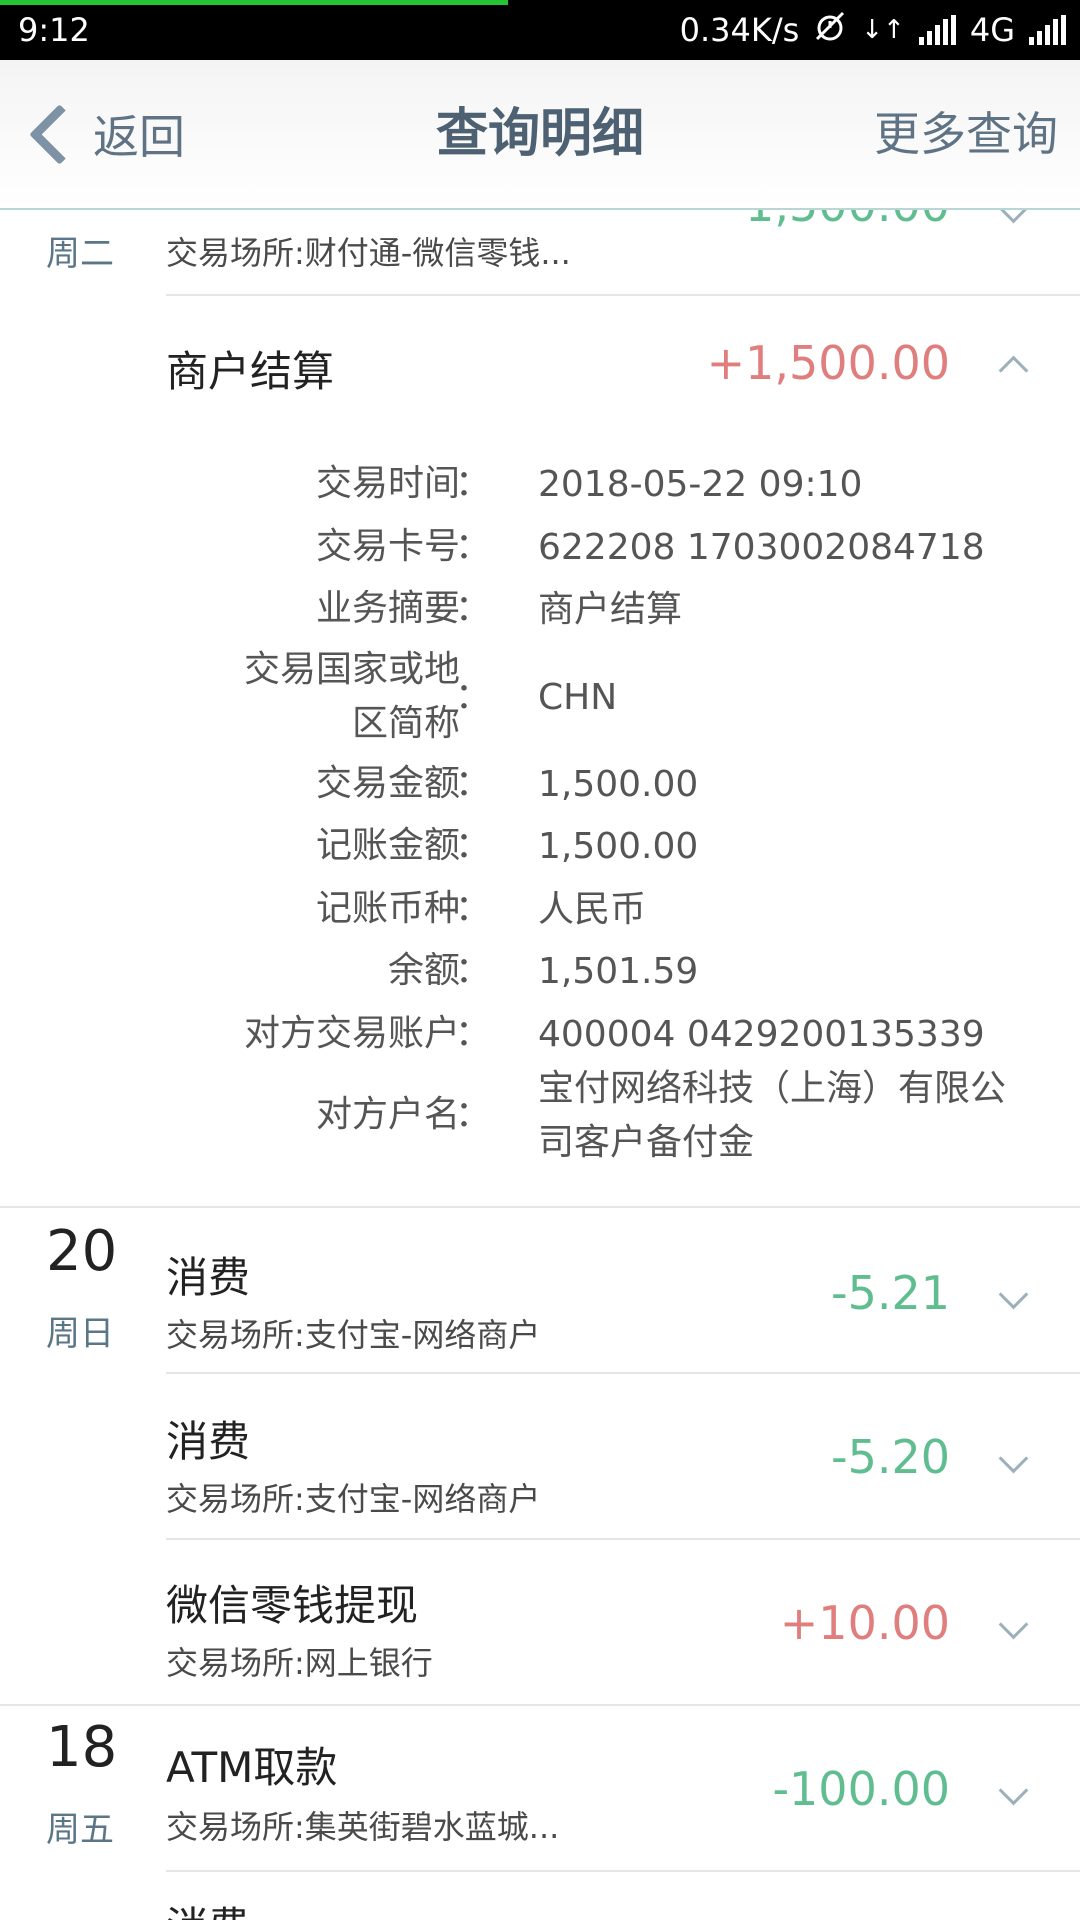  I want to click on page-load-progress, so click(254, 2).